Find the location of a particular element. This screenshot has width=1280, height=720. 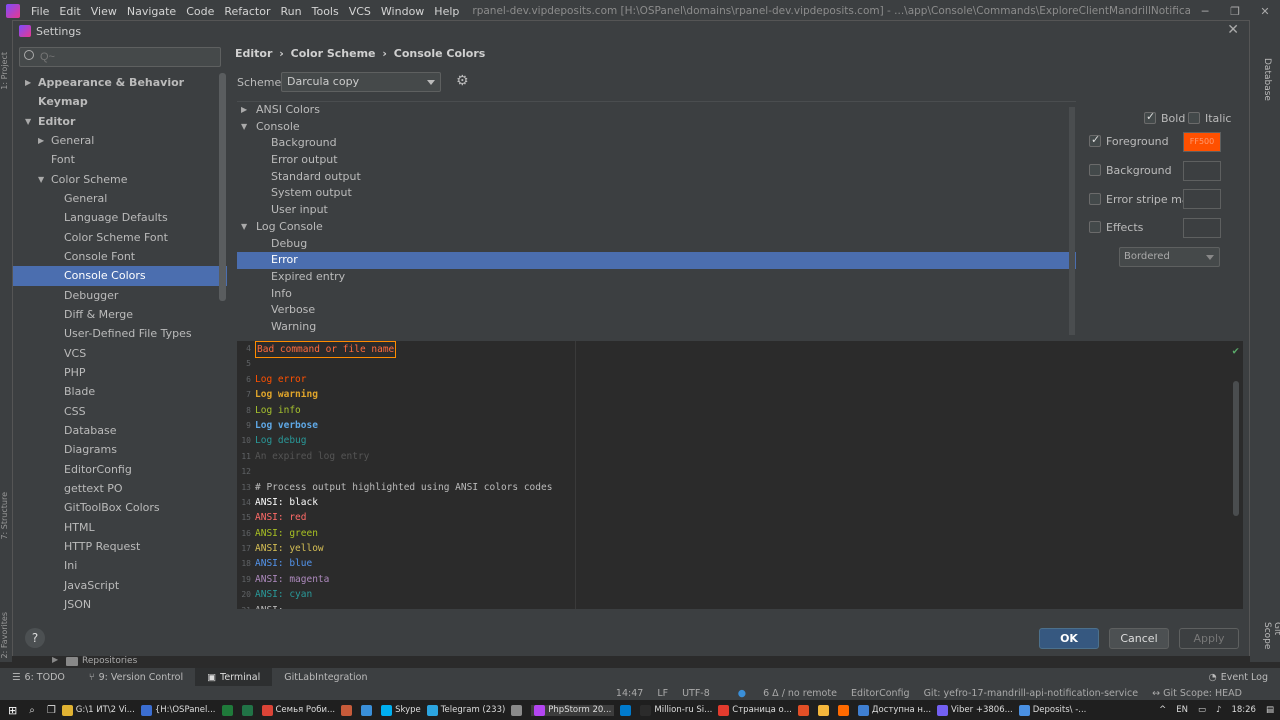

menu-file: File is located at coordinates (40, 11).